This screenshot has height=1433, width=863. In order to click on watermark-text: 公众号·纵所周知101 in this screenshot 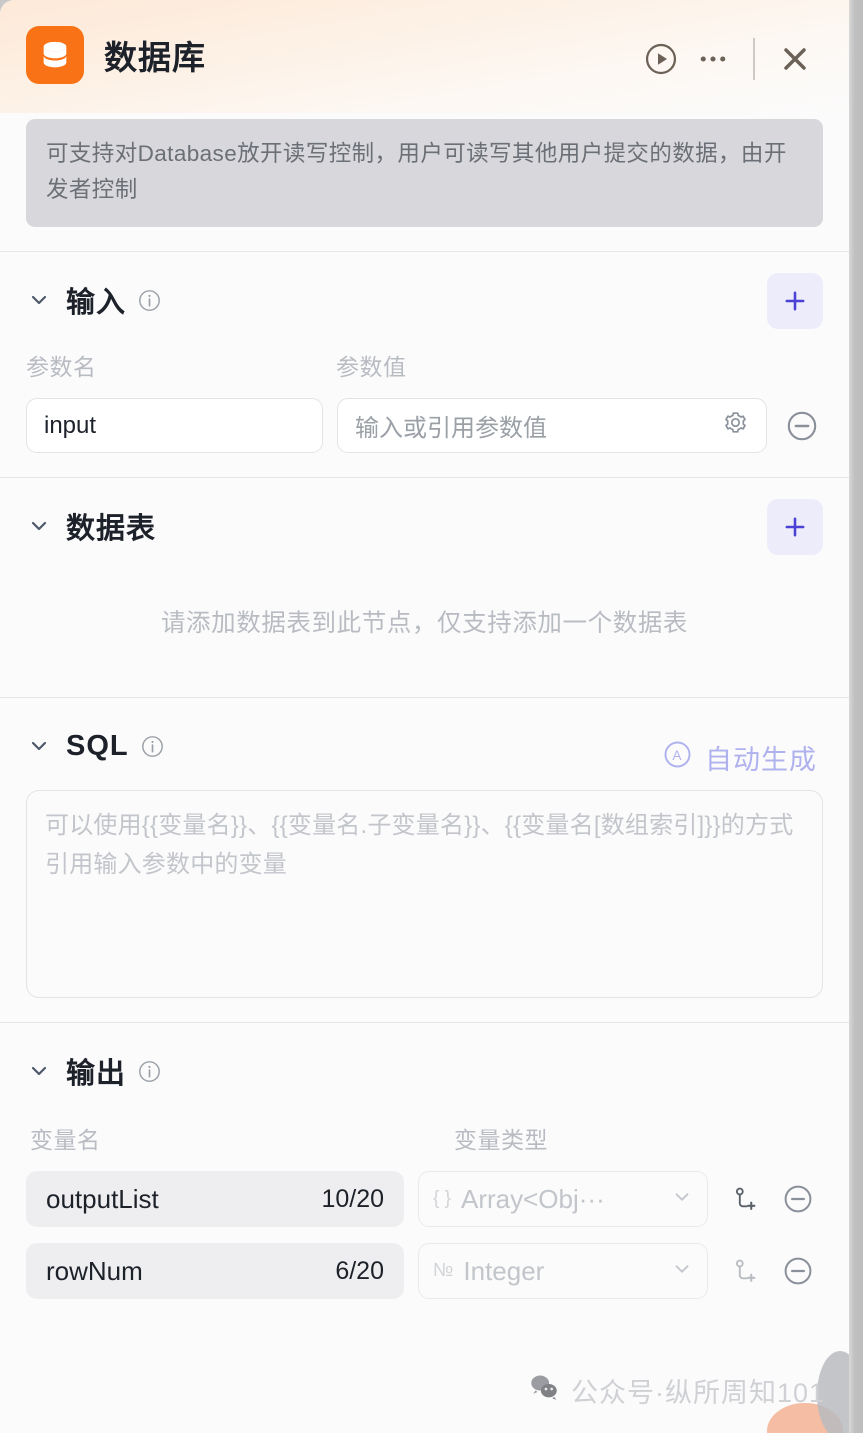, I will do `click(697, 1393)`.